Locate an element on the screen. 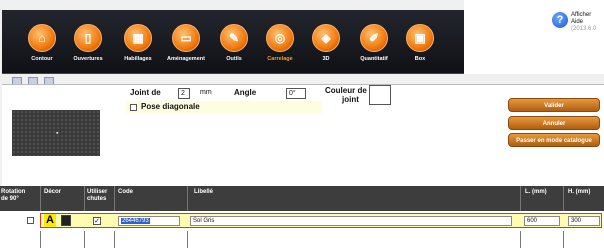  ouvertures-button: ▯ Ouvertures is located at coordinates (88, 39).